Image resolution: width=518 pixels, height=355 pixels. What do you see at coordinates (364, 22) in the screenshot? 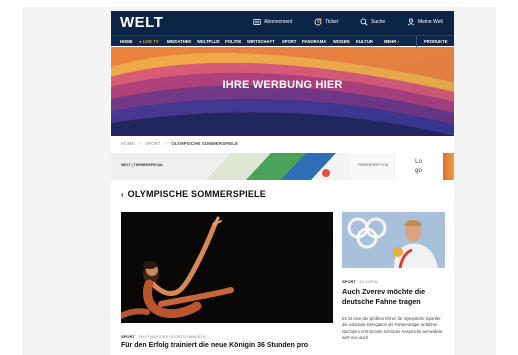
I see `search-icon` at bounding box center [364, 22].